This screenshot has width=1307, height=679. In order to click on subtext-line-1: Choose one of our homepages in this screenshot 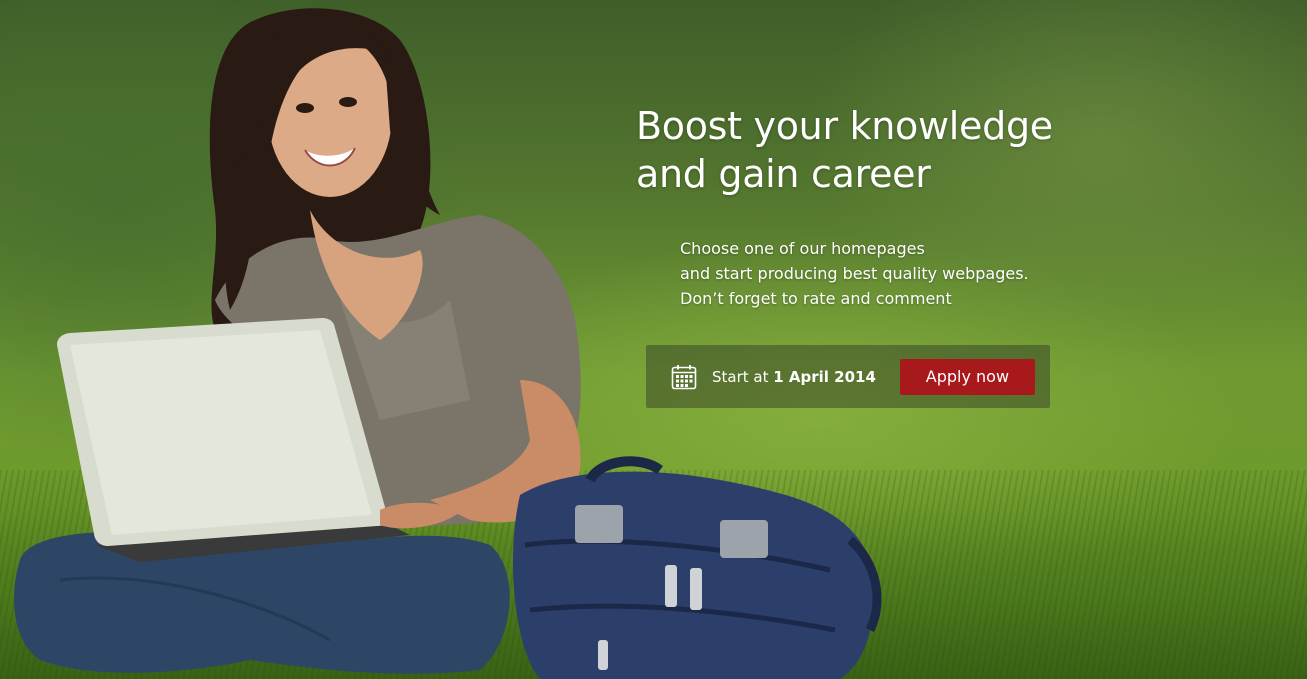, I will do `click(802, 248)`.